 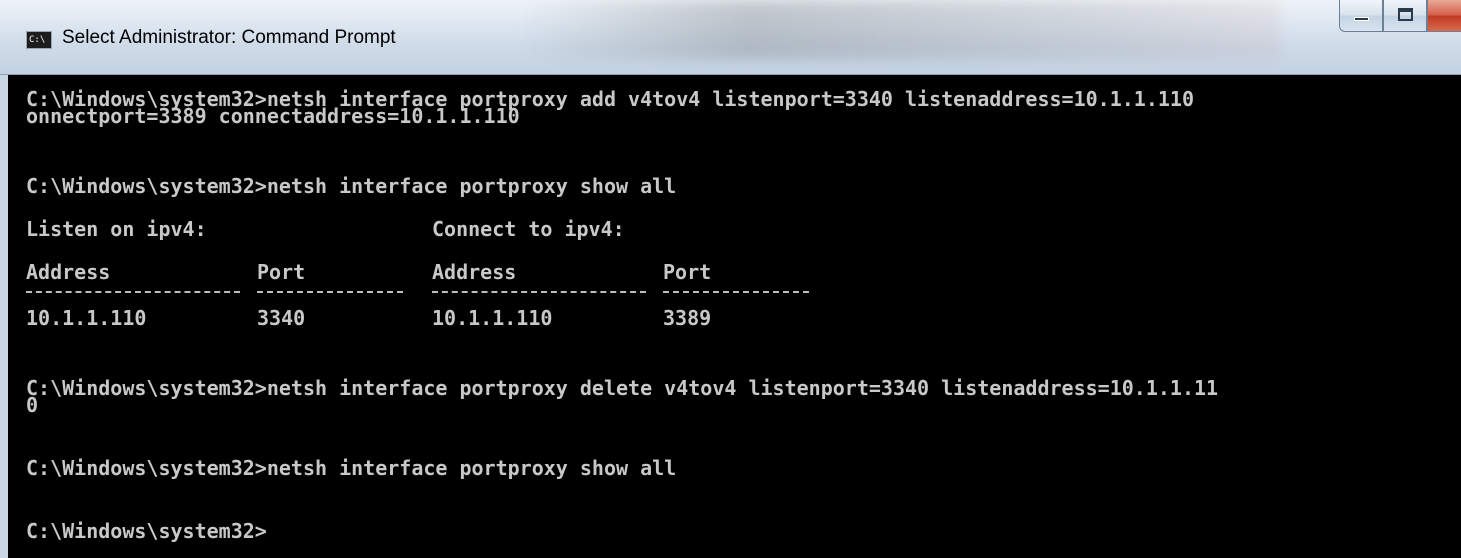 What do you see at coordinates (492, 318) in the screenshot?
I see `table-cell-connect-address: 10.1.1.110` at bounding box center [492, 318].